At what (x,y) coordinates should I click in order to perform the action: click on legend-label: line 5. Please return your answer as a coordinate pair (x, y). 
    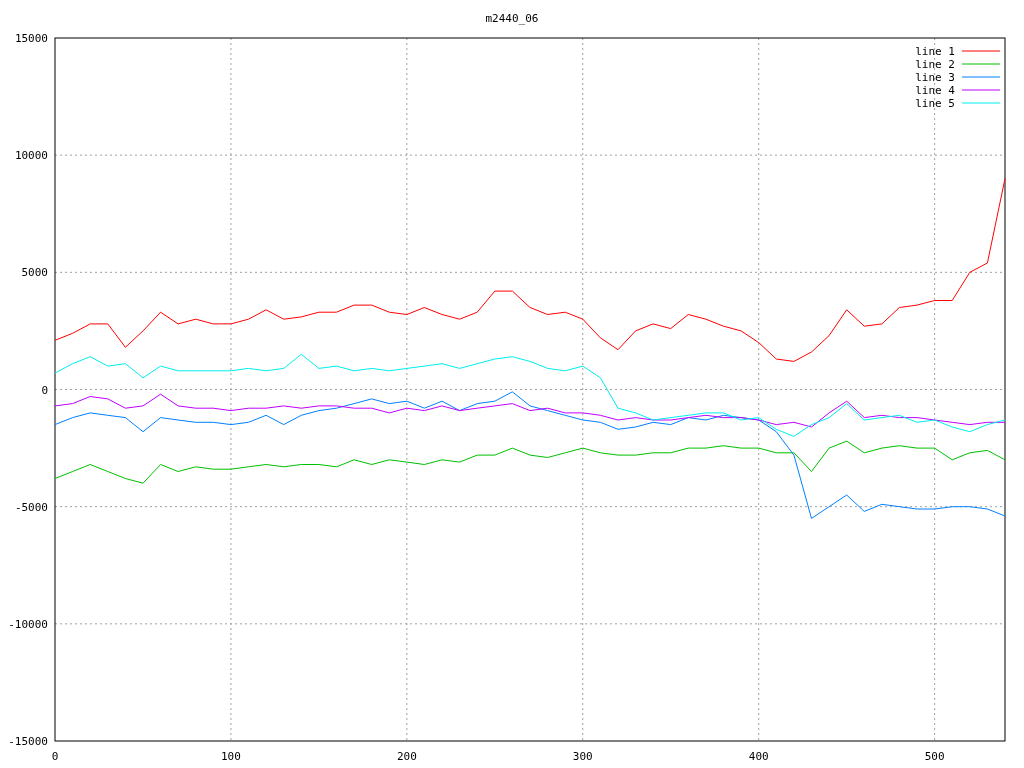
    Looking at the image, I should click on (935, 103).